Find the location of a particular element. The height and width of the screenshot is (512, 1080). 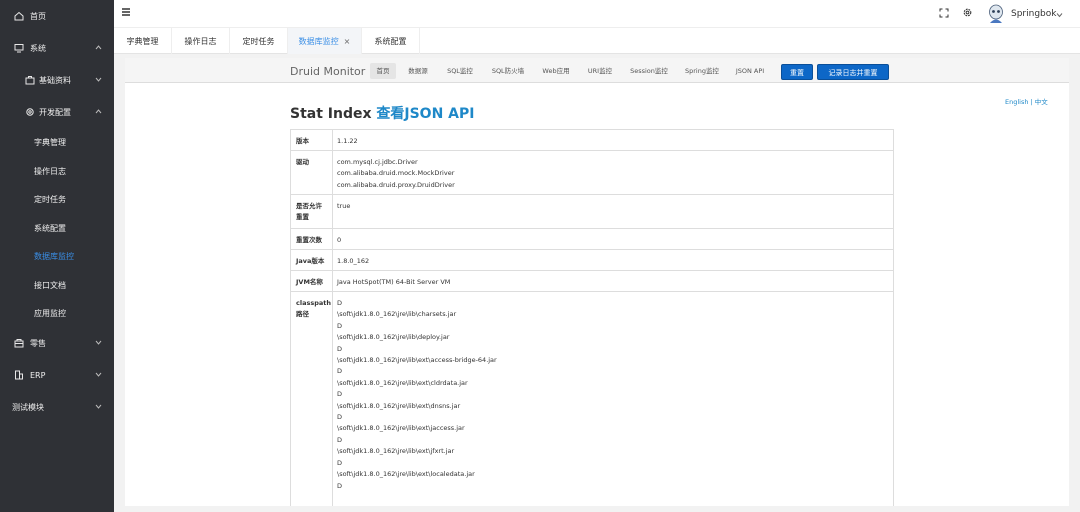

tab-label: 定时任务 is located at coordinates (258, 41).